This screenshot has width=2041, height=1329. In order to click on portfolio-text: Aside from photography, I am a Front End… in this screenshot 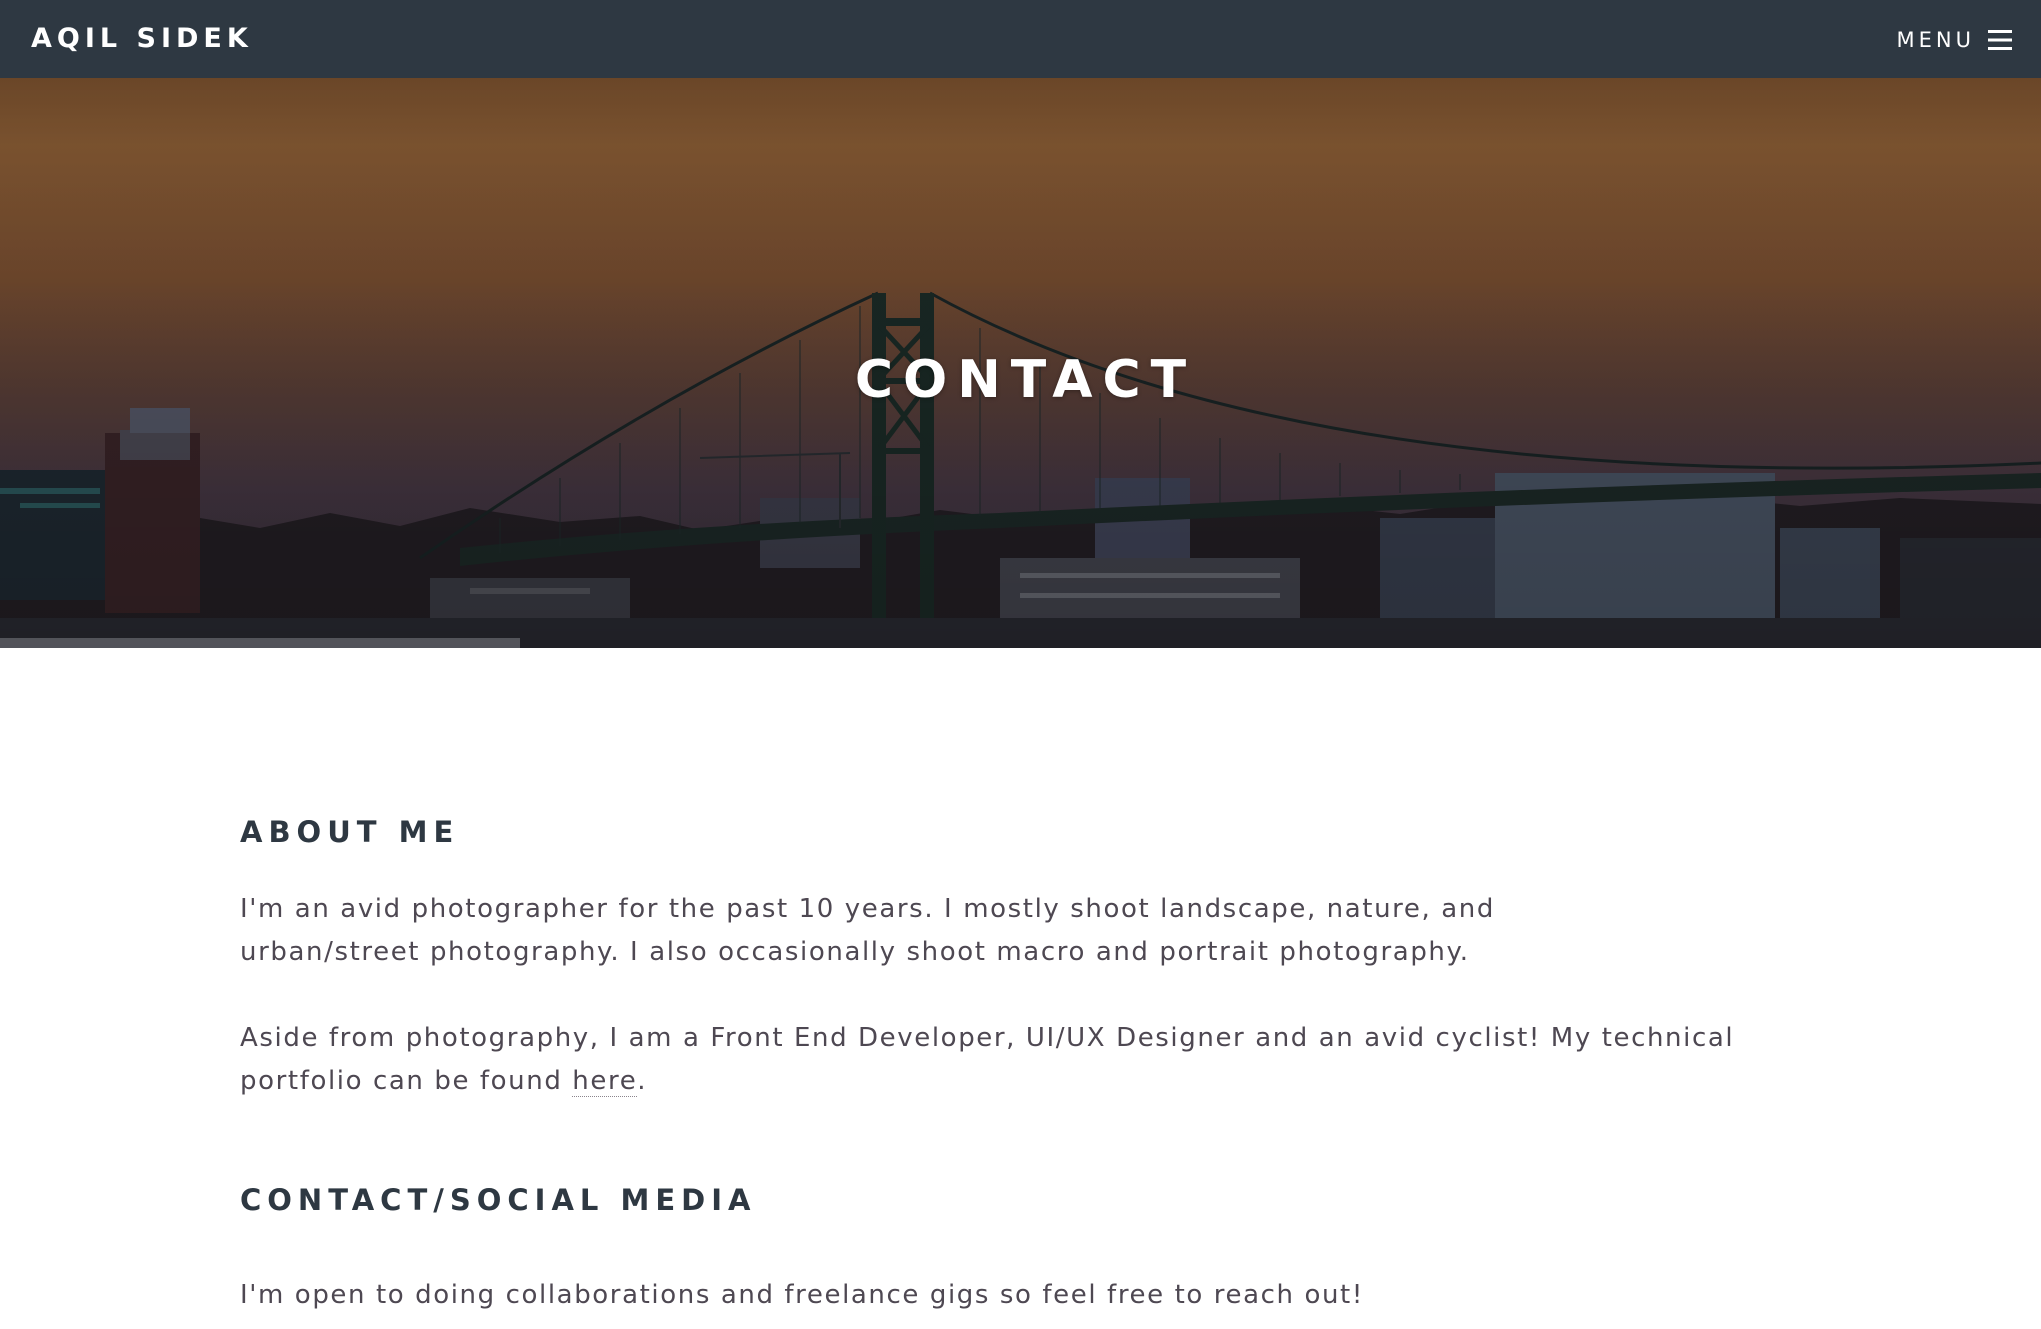, I will do `click(987, 1059)`.